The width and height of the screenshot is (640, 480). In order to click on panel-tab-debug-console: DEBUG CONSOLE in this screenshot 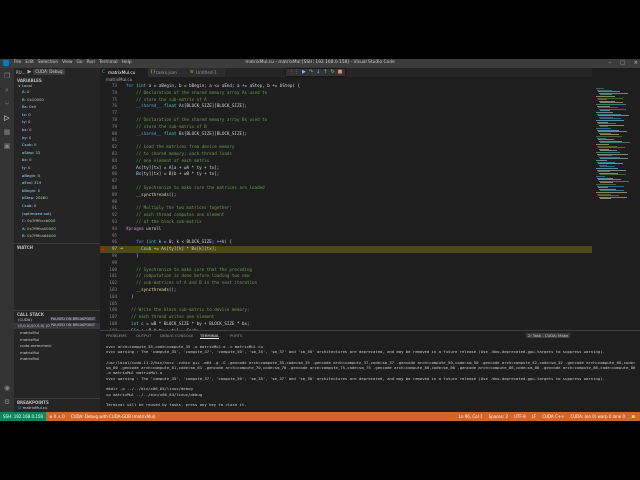, I will do `click(176, 335)`.